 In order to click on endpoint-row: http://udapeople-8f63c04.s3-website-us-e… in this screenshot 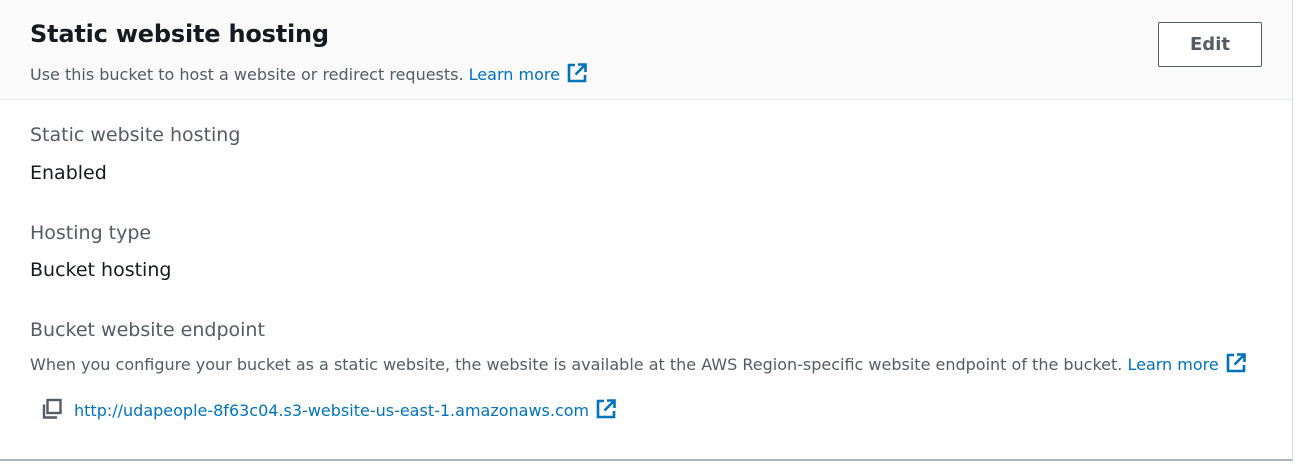, I will do `click(328, 409)`.